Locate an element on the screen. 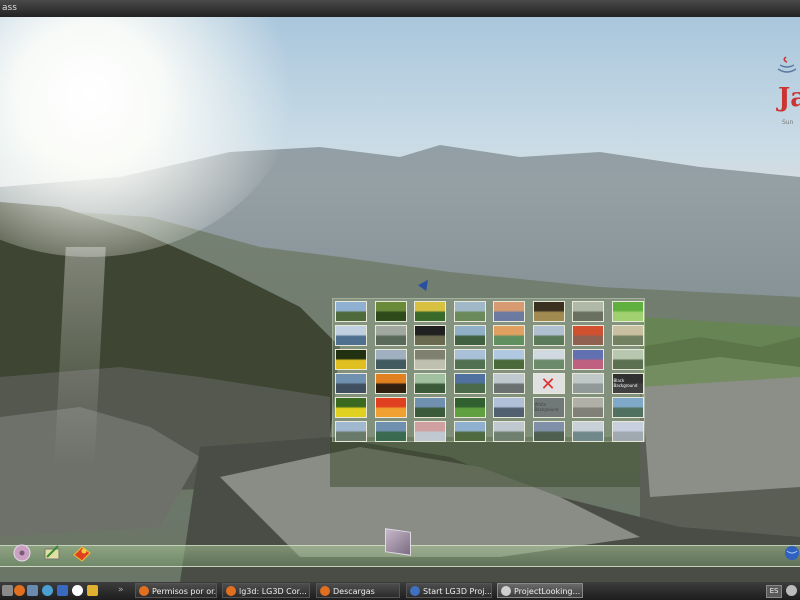  wallpaper-thumbnail: Black Background is located at coordinates (627, 383).